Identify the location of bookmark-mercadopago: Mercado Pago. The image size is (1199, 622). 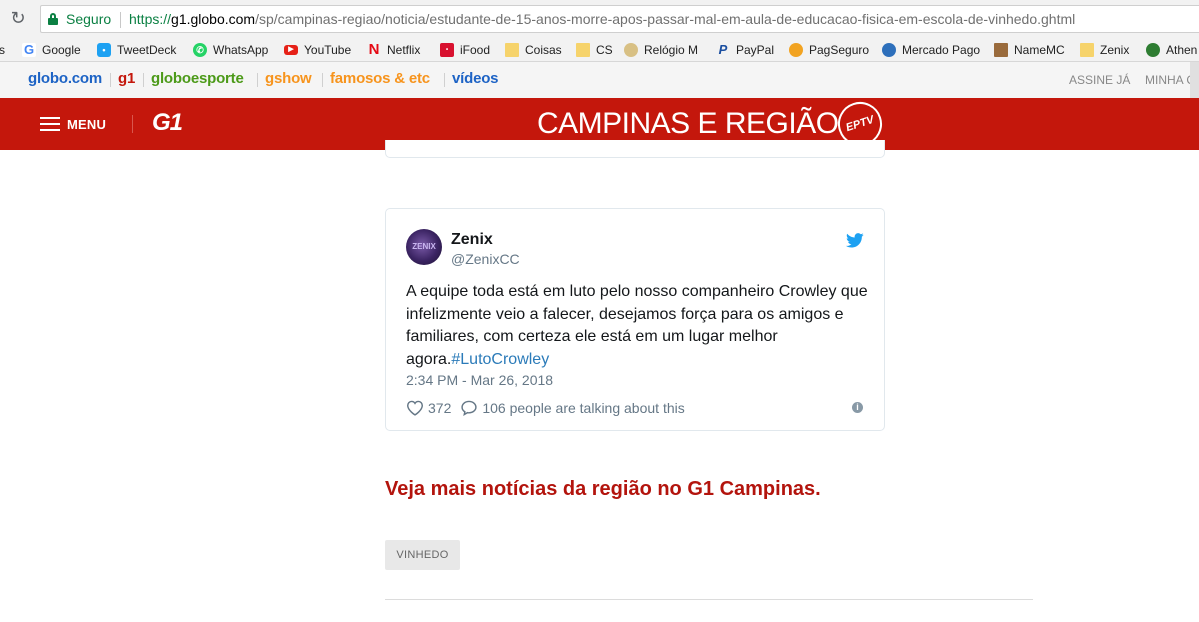
(931, 49).